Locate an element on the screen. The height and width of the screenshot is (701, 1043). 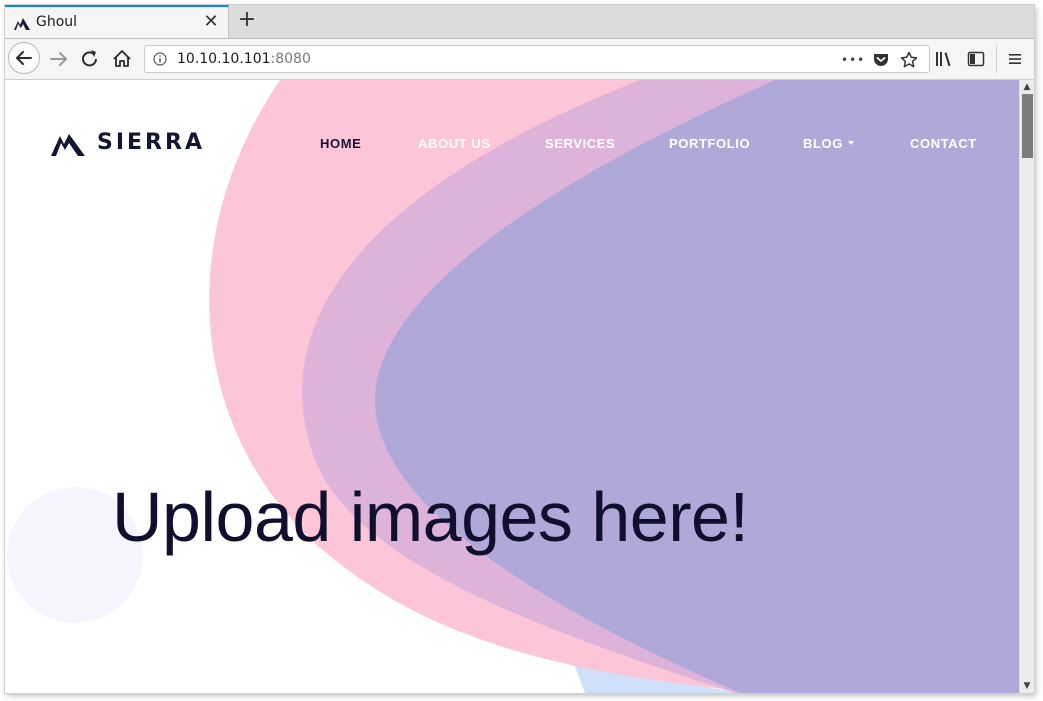
nav-about-us: ABOUT US is located at coordinates (454, 143).